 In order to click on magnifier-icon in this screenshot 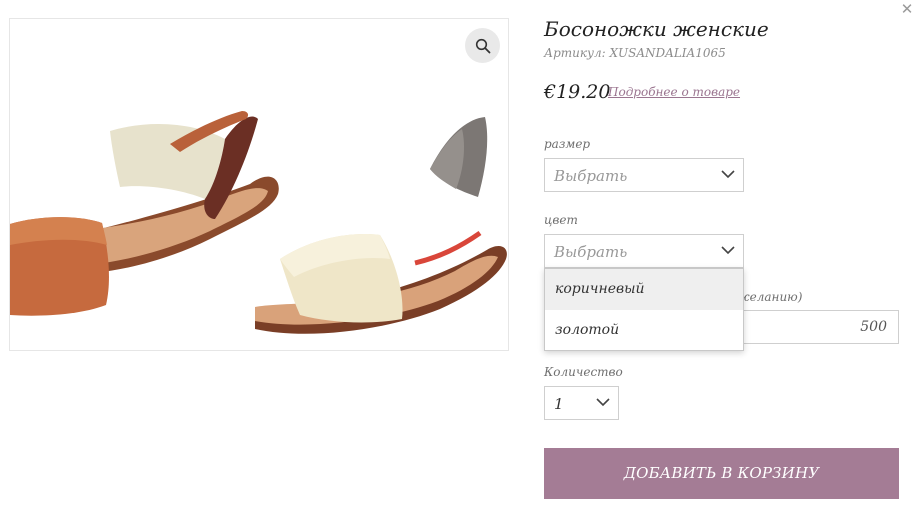, I will do `click(482, 45)`.